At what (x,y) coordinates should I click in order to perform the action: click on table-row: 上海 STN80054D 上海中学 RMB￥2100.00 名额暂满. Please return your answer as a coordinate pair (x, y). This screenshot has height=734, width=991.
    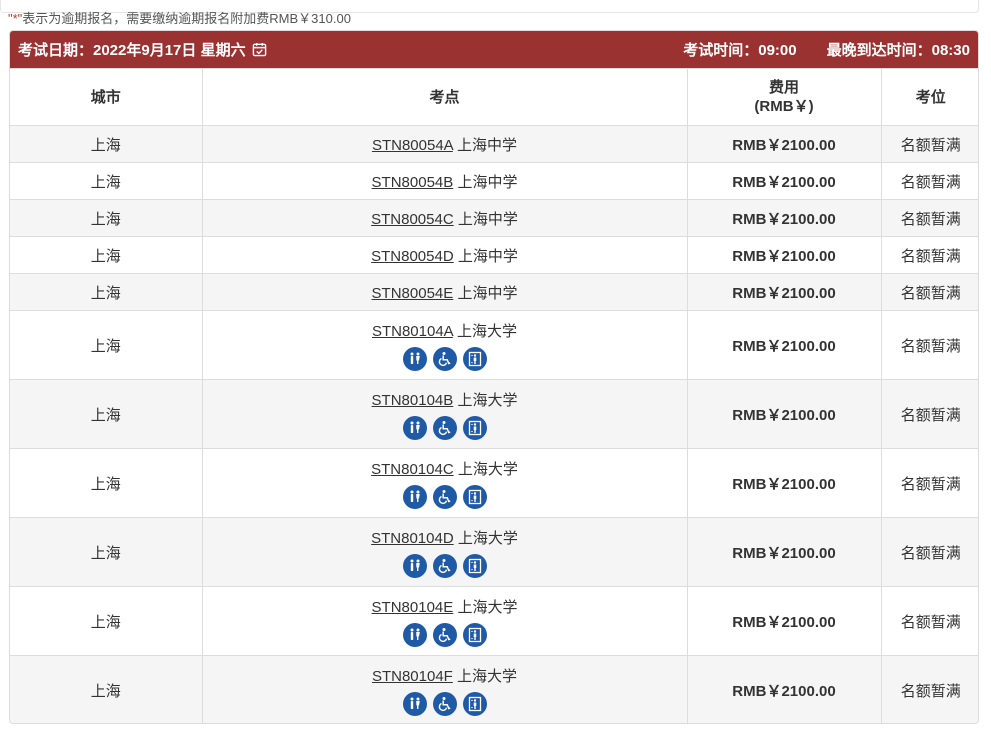
    Looking at the image, I should click on (494, 255).